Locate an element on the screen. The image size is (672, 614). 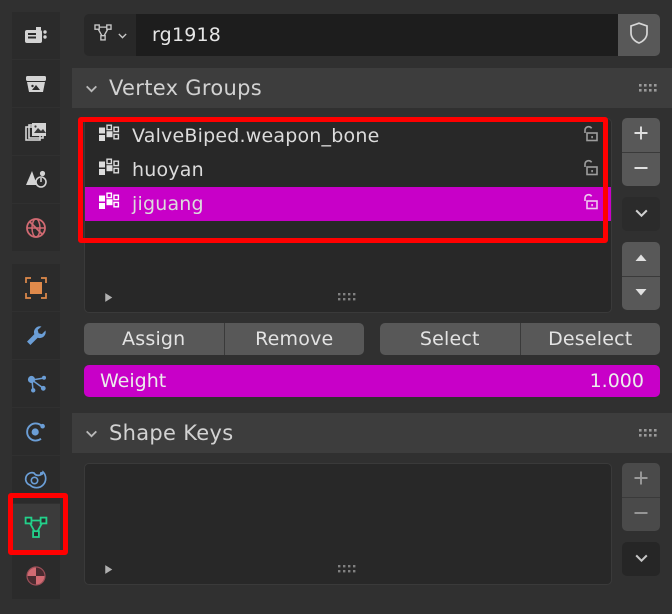
tab-object is located at coordinates (36, 287).